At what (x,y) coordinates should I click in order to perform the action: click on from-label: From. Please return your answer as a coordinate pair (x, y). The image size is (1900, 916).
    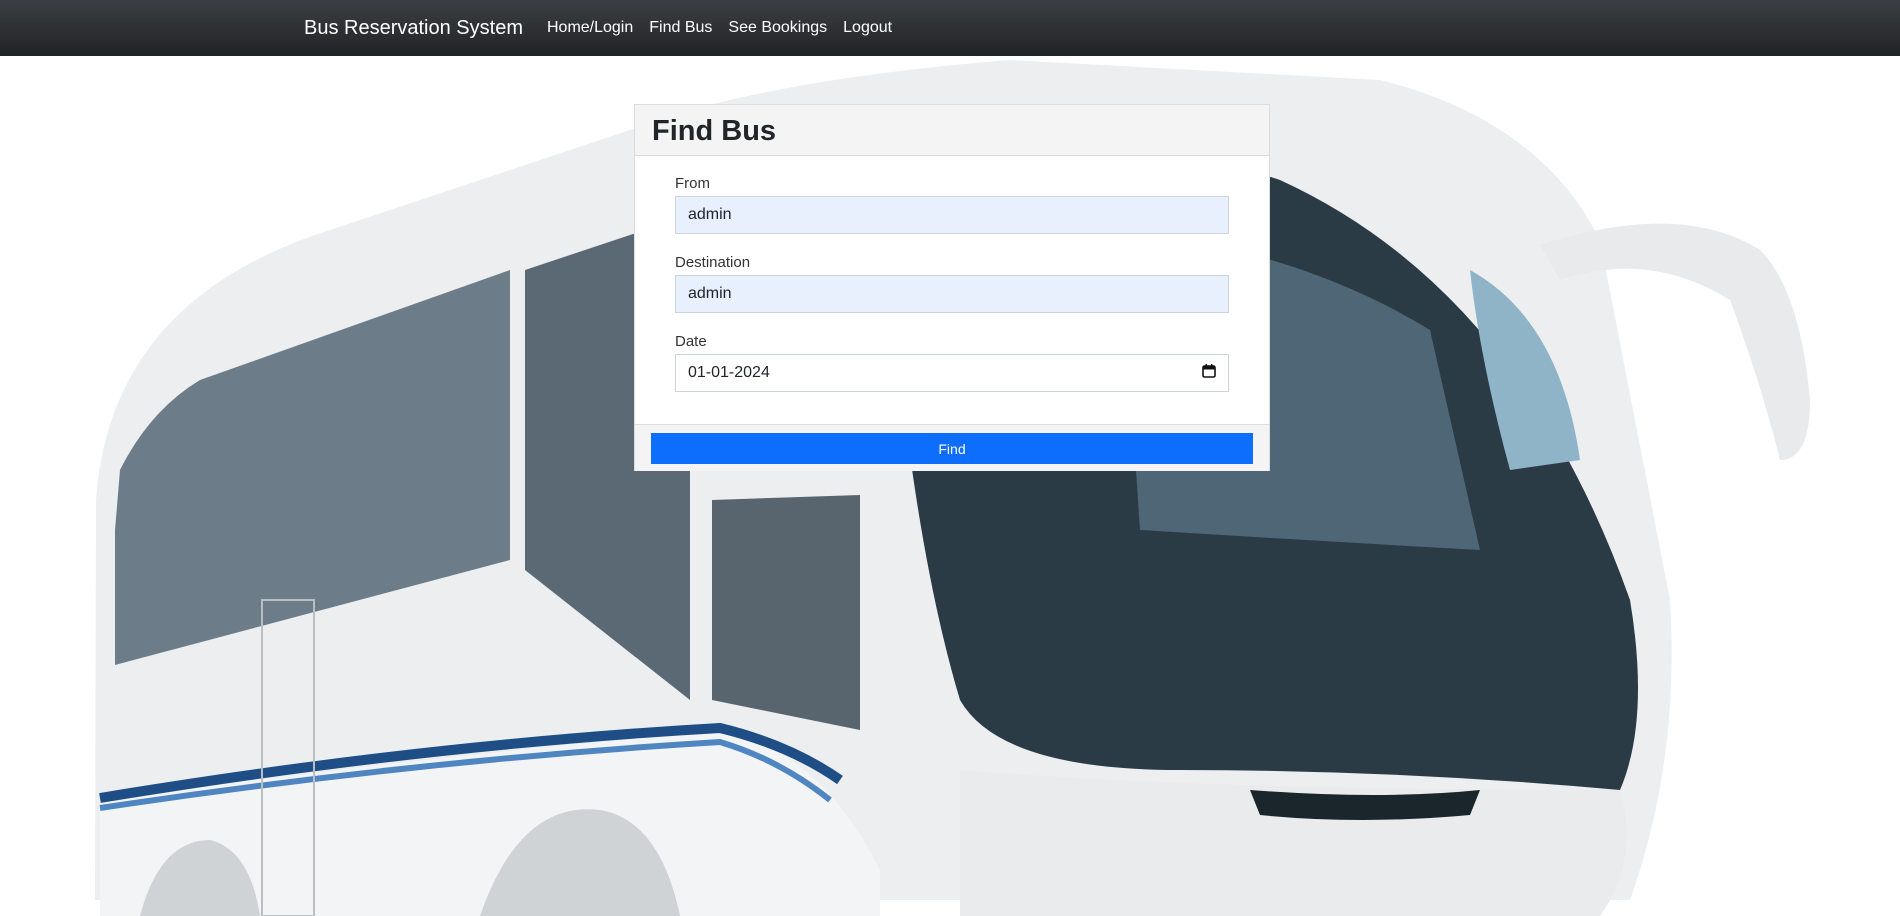
    Looking at the image, I should click on (692, 183).